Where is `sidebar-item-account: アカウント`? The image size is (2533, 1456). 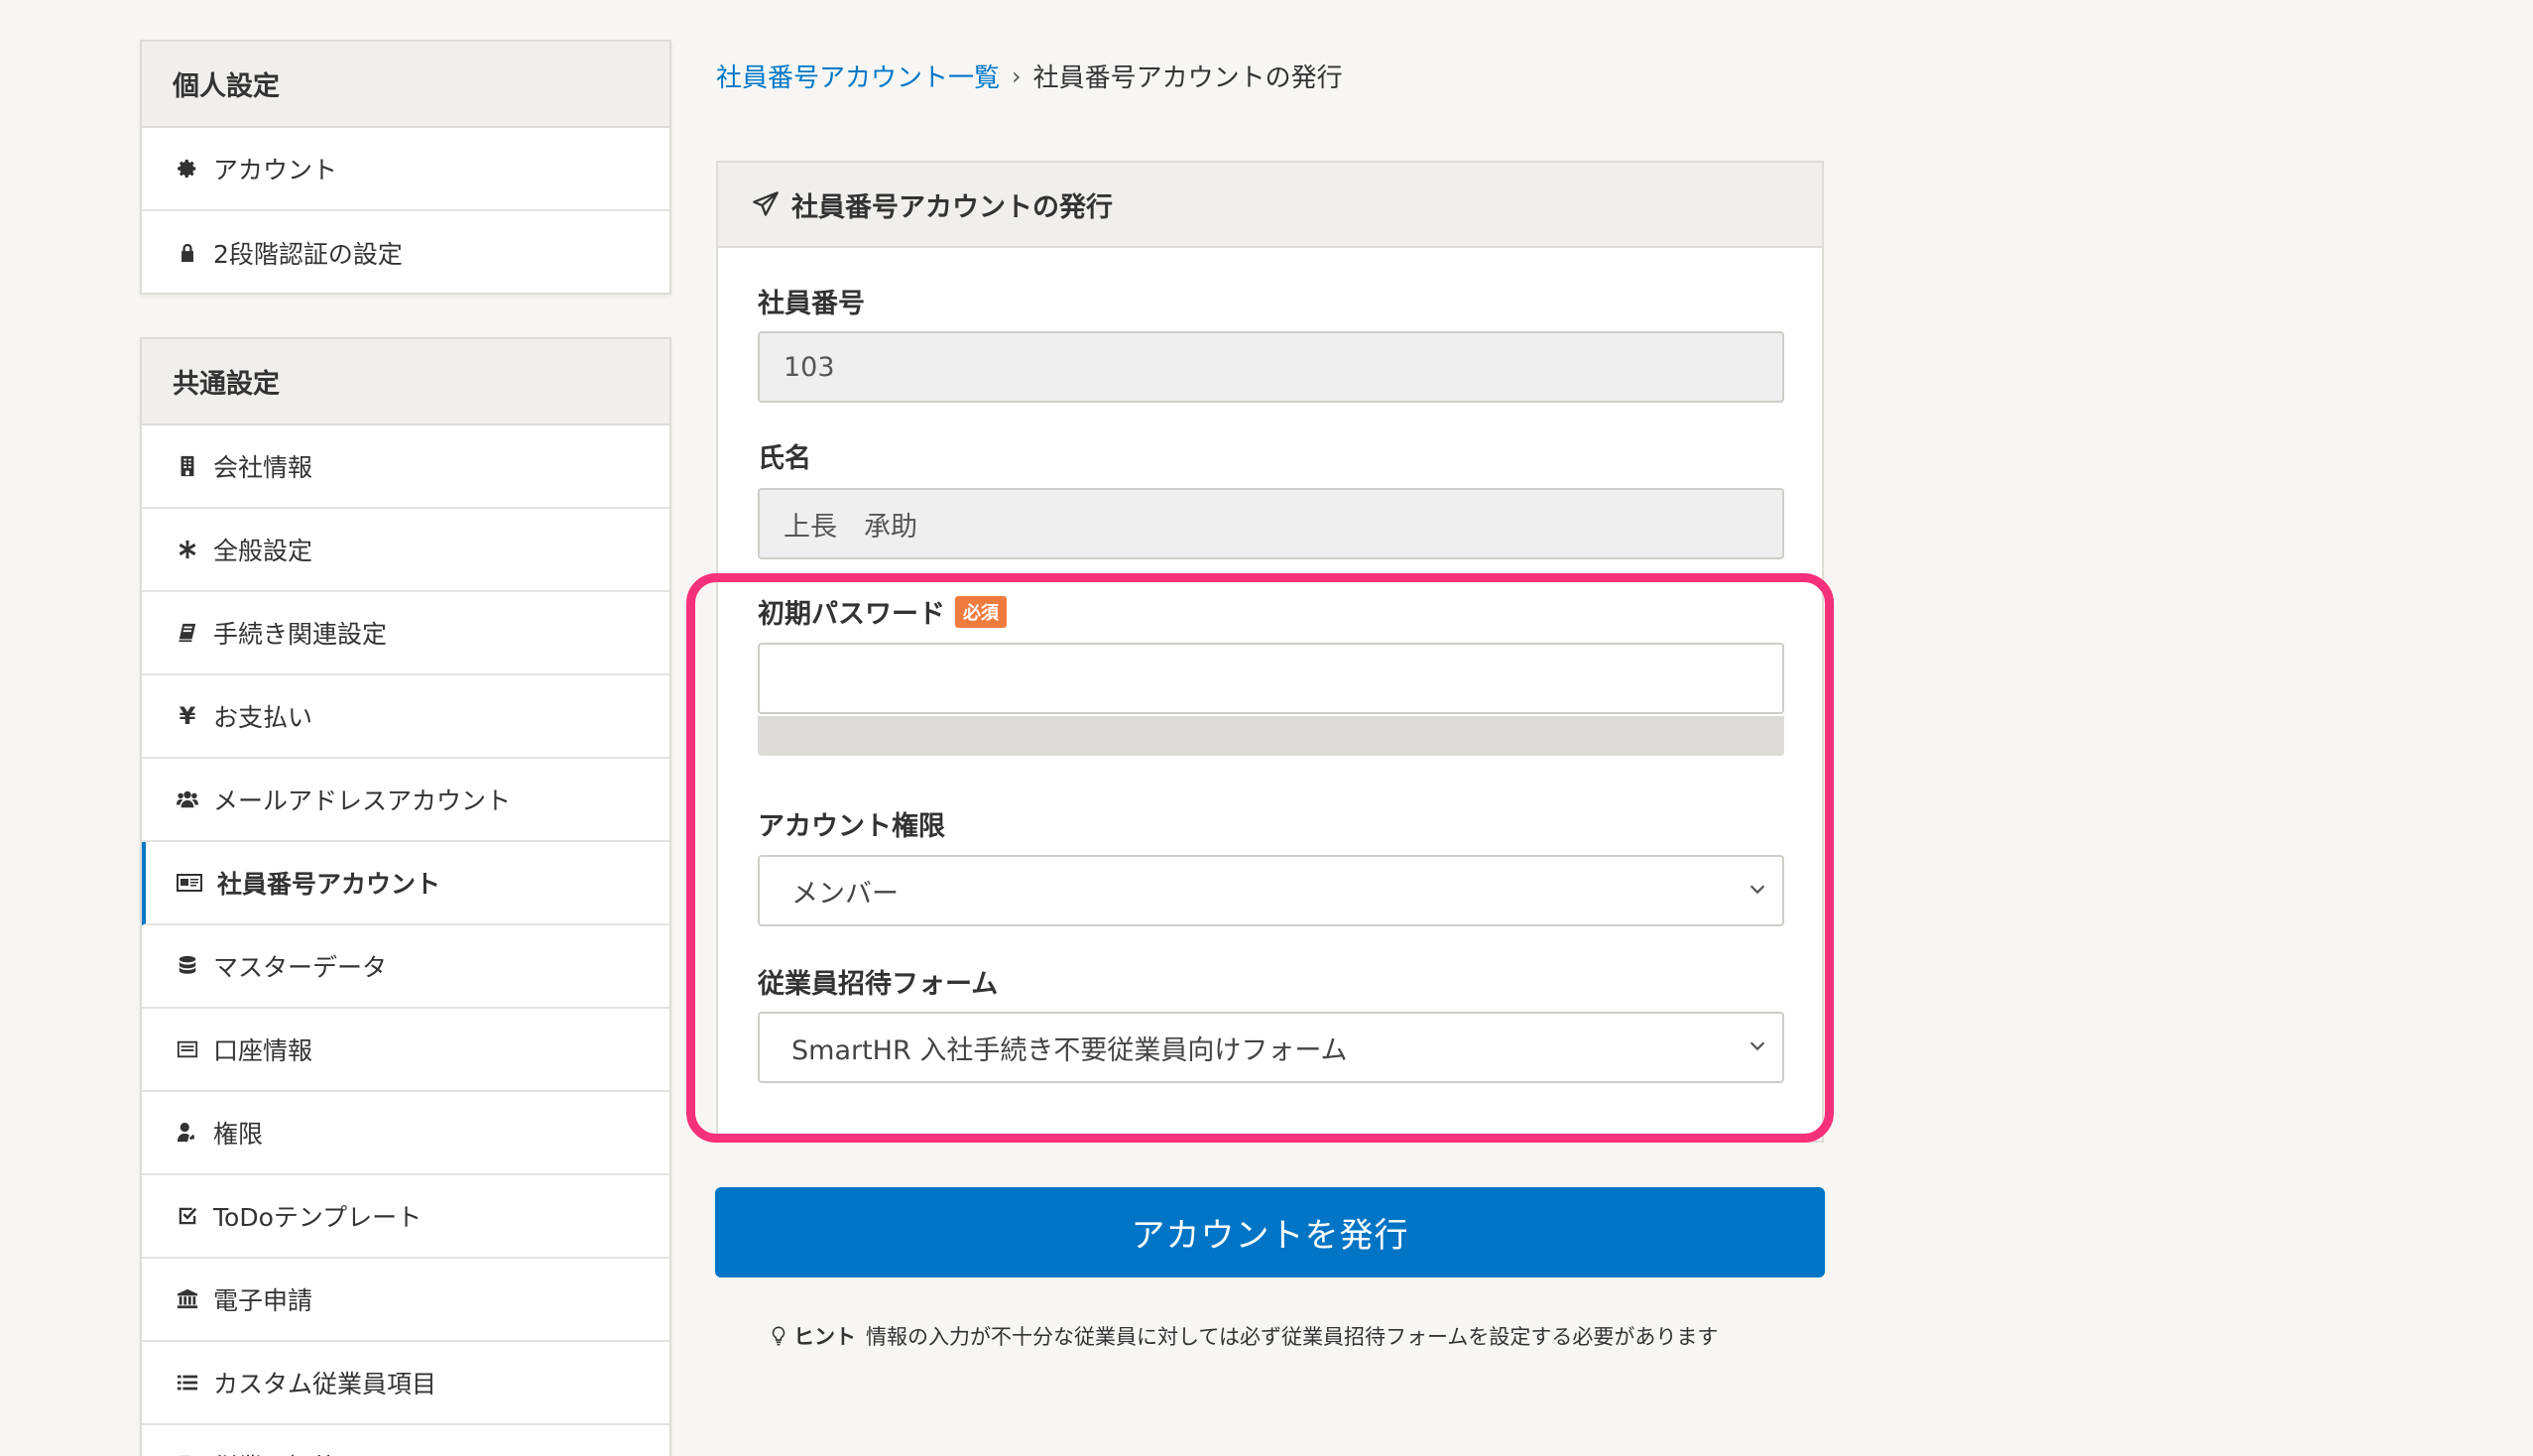 sidebar-item-account: アカウント is located at coordinates (405, 169).